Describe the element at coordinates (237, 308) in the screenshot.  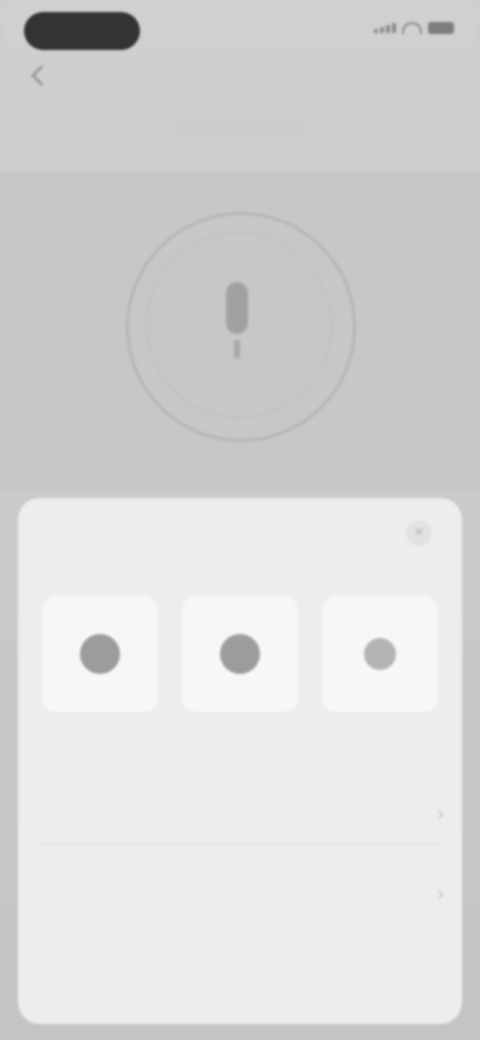
I see `microphone-icon` at that location.